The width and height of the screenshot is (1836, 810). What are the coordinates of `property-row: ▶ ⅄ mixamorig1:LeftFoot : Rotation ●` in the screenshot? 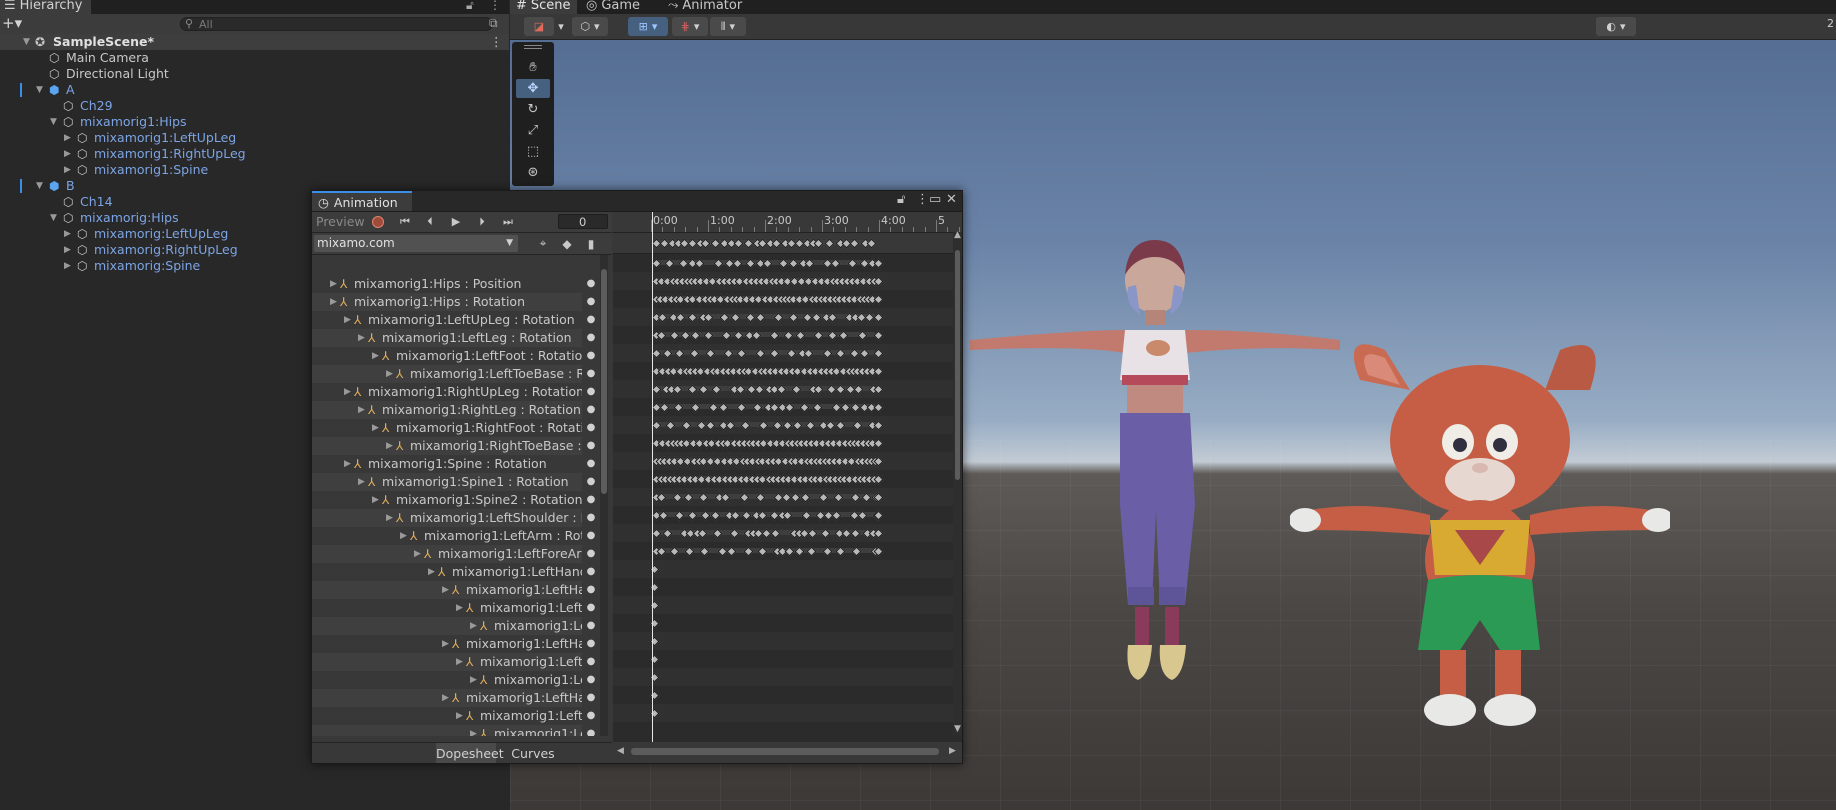 It's located at (456, 356).